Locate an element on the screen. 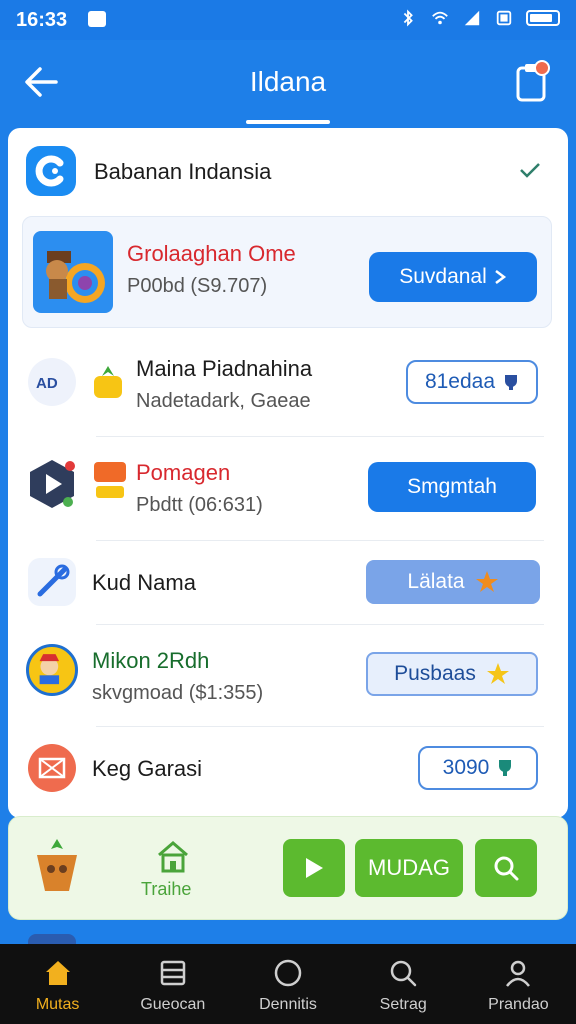 This screenshot has width=576, height=1024. play-icon is located at coordinates (314, 868).